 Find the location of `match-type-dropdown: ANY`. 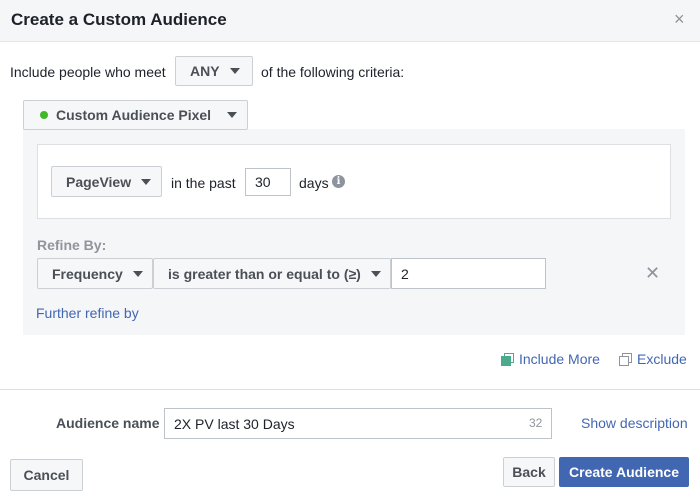

match-type-dropdown: ANY is located at coordinates (214, 71).